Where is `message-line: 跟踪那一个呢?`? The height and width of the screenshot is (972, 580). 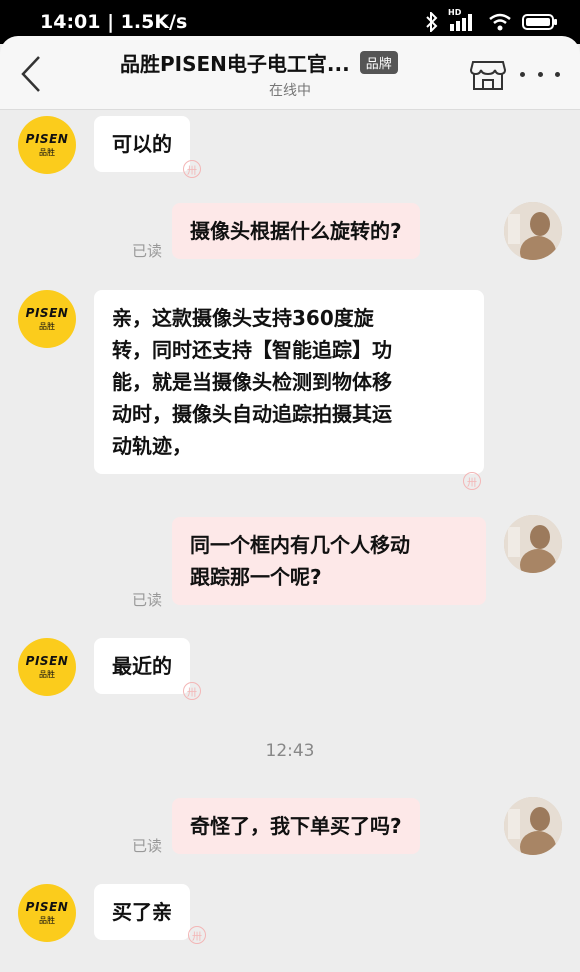 message-line: 跟踪那一个呢? is located at coordinates (256, 577).